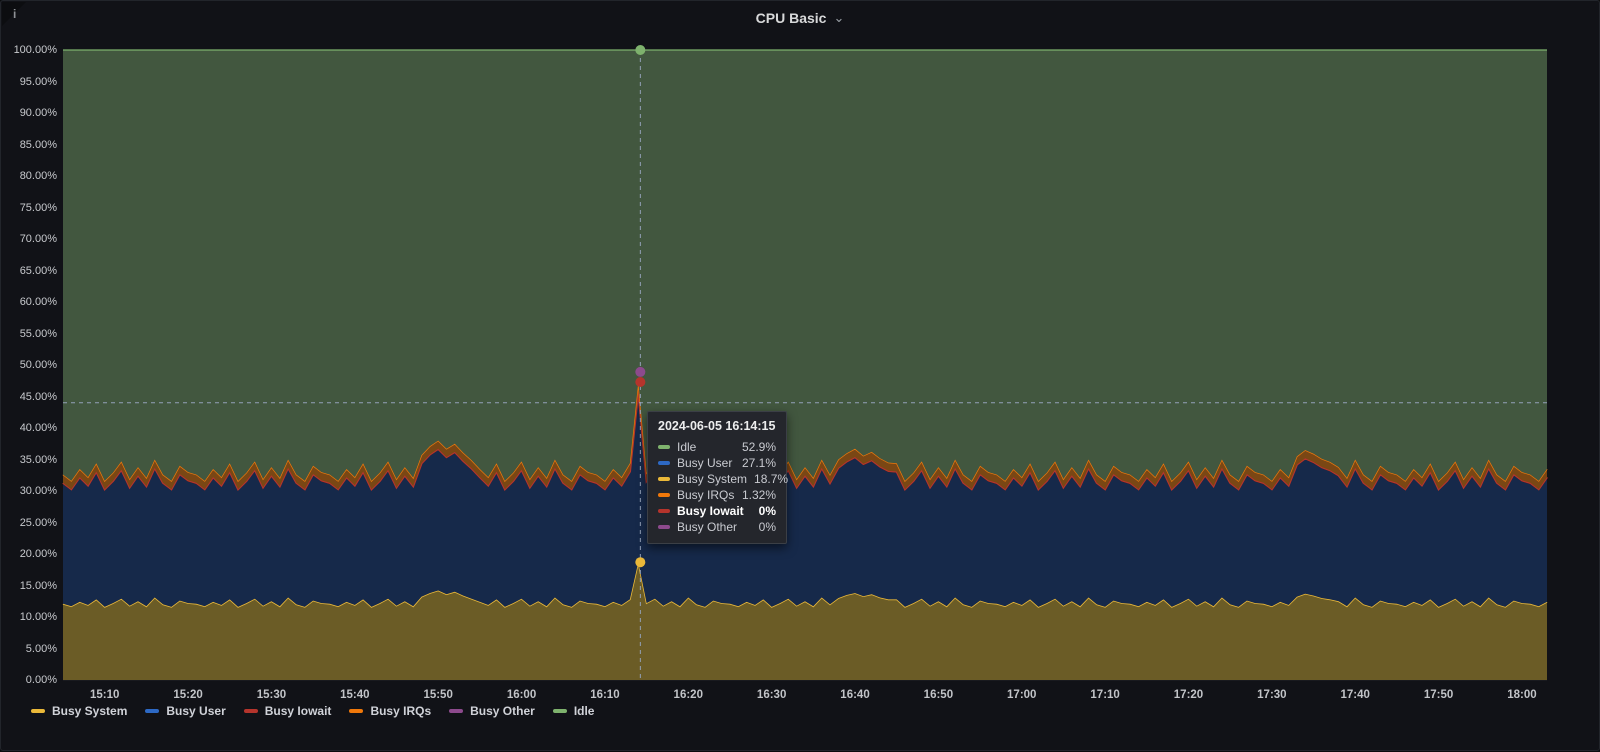 The height and width of the screenshot is (752, 1600). Describe the element at coordinates (104, 695) in the screenshot. I see `x-tick-label: 15:10` at that location.